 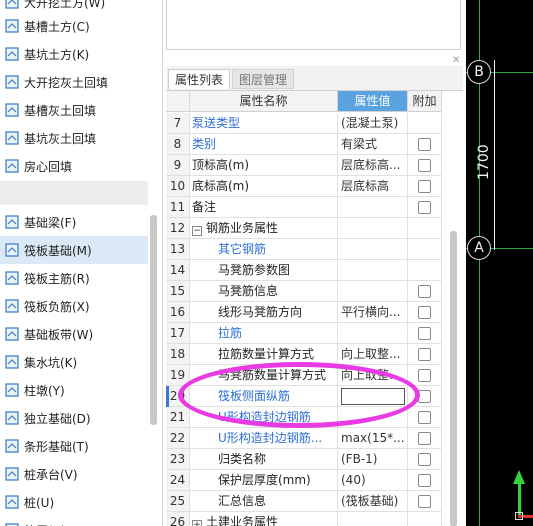 I want to click on property-name-cell: 拉筋, so click(x=264, y=333).